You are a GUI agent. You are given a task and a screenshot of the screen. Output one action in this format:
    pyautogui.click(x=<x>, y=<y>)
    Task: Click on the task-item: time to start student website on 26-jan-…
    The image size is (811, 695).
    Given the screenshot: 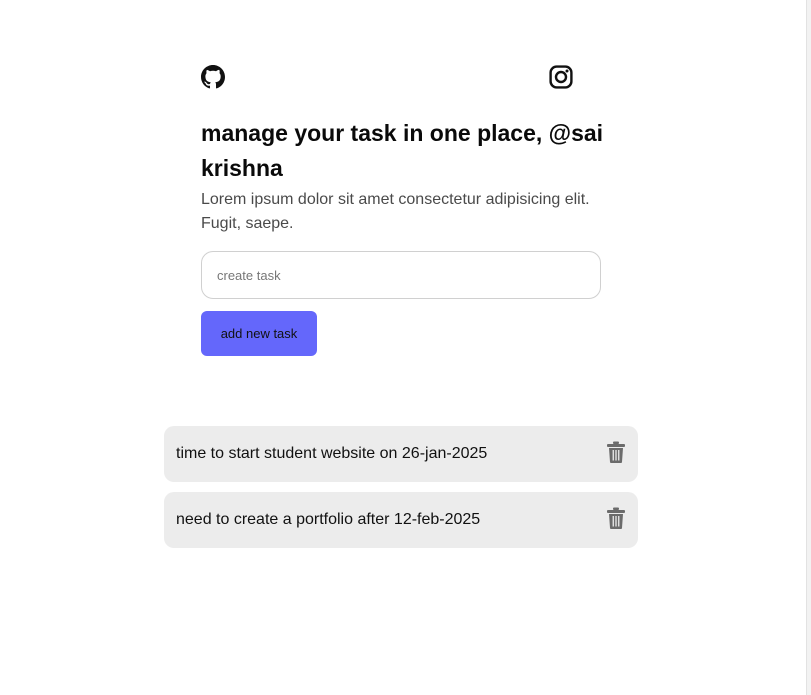 What is the action you would take?
    pyautogui.click(x=401, y=454)
    